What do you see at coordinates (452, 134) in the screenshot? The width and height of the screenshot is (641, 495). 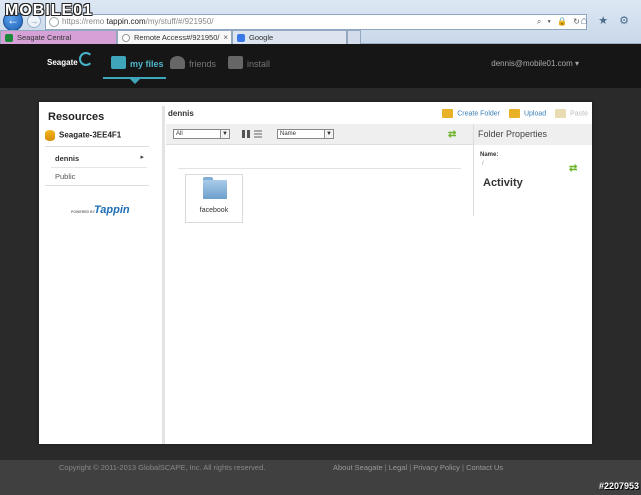 I see `refresh-icon: ⇄` at bounding box center [452, 134].